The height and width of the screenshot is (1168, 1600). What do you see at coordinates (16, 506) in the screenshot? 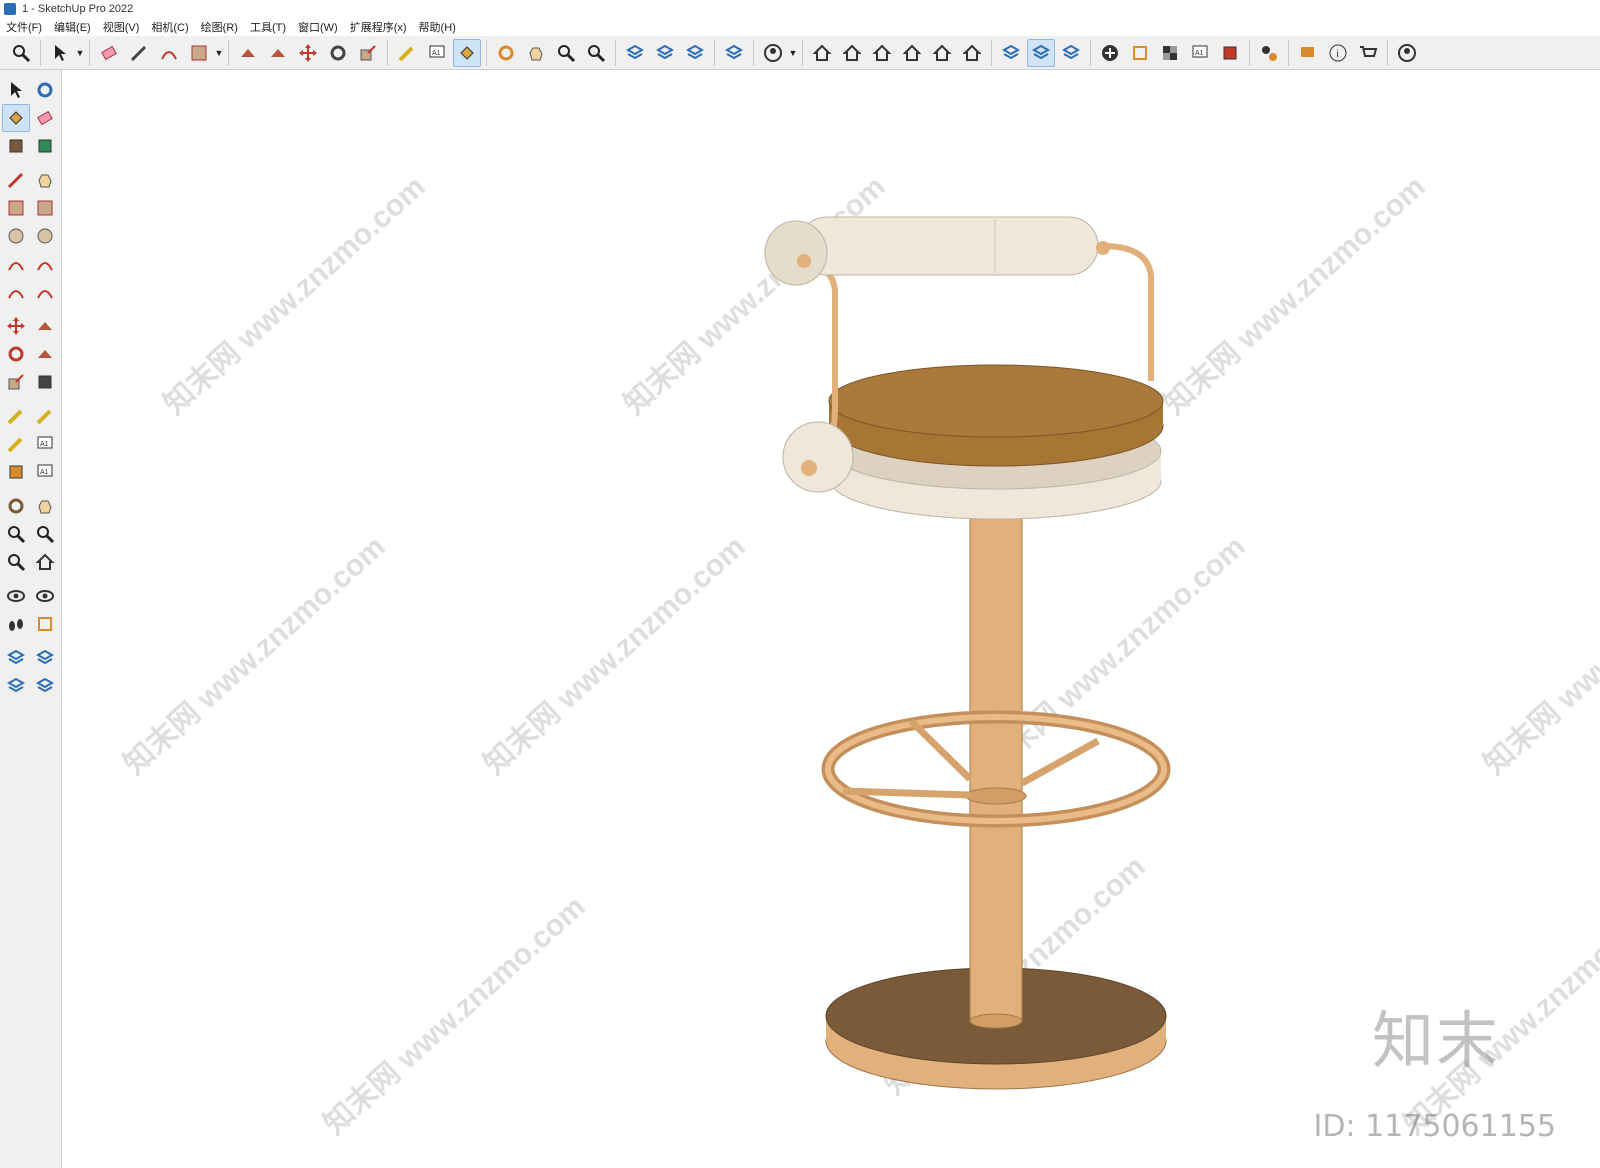
I see `orbit-tool-tool` at bounding box center [16, 506].